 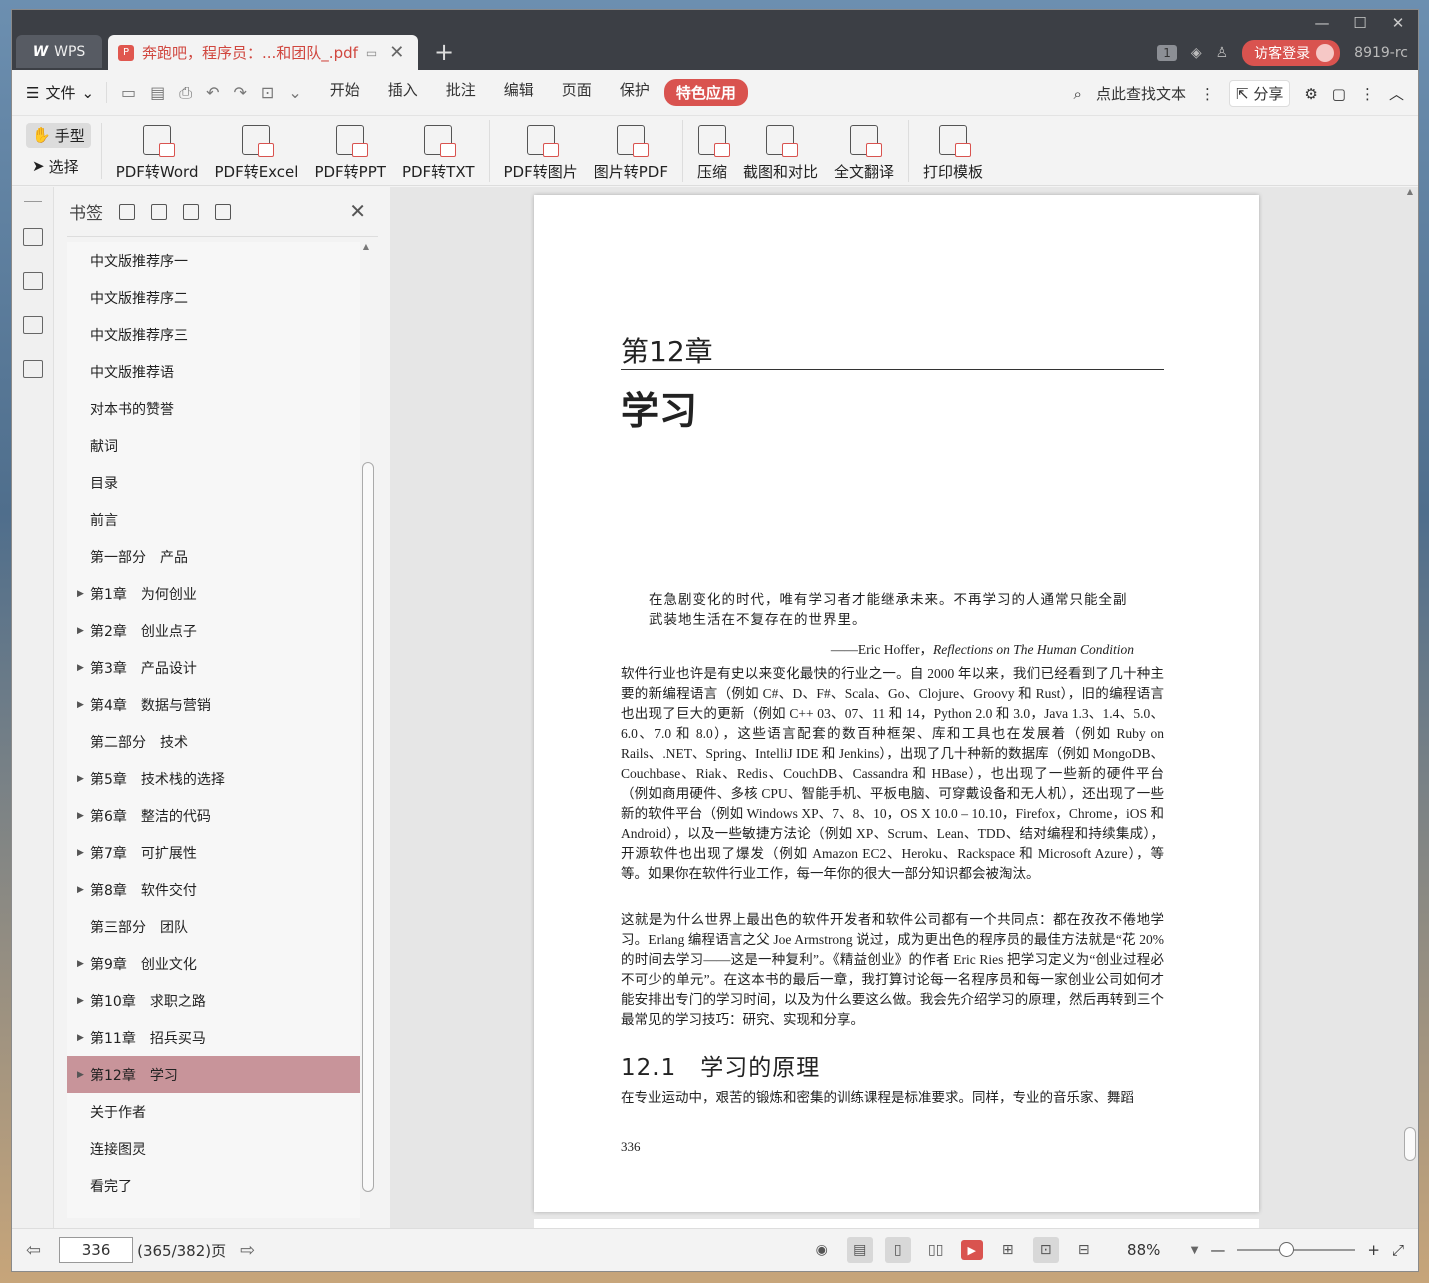 I want to click on bookmark-item: ▶ 第11章 招兵买马, so click(x=213, y=1037).